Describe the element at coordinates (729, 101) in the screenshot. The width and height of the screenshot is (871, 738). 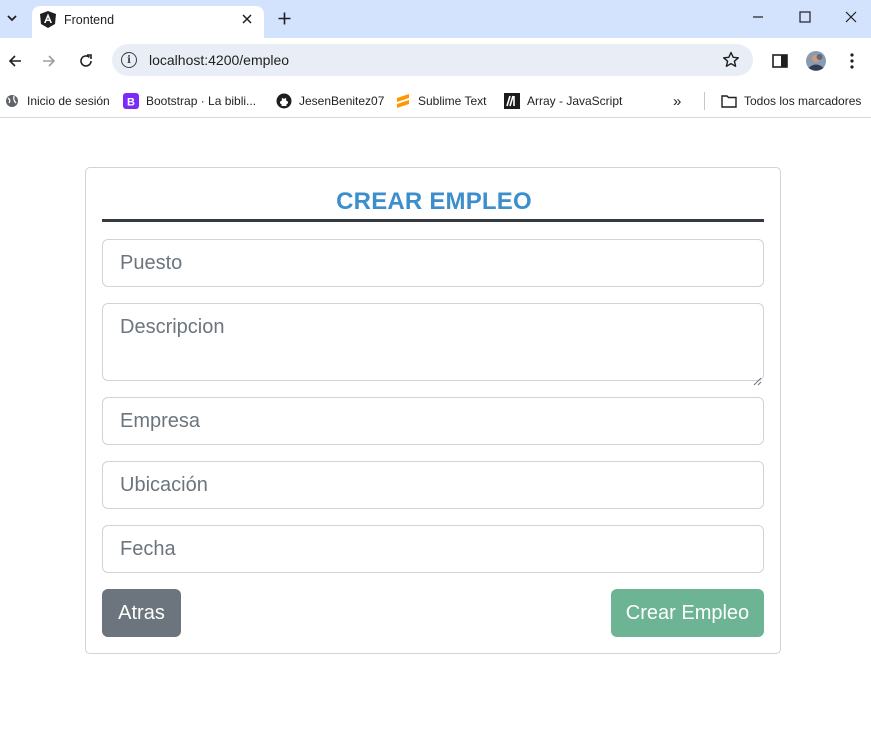
I see `folder-icon` at that location.